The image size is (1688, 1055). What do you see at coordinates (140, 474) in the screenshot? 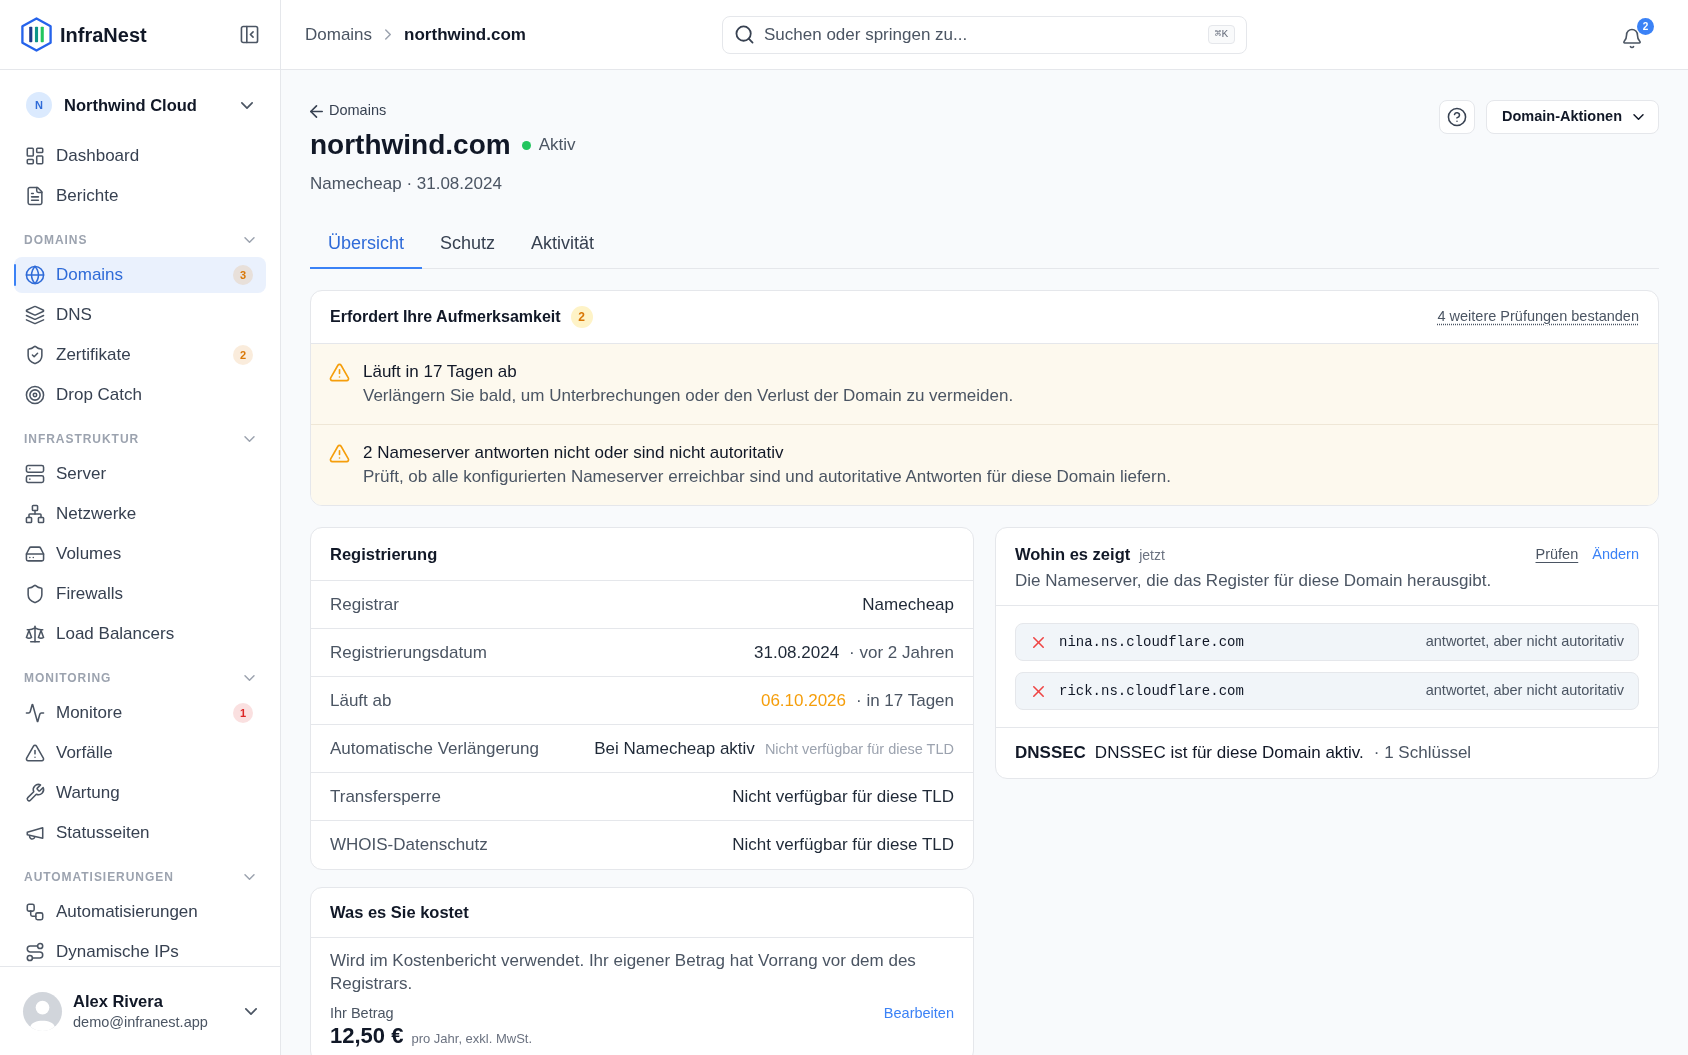
I see `nav-item: Server` at bounding box center [140, 474].